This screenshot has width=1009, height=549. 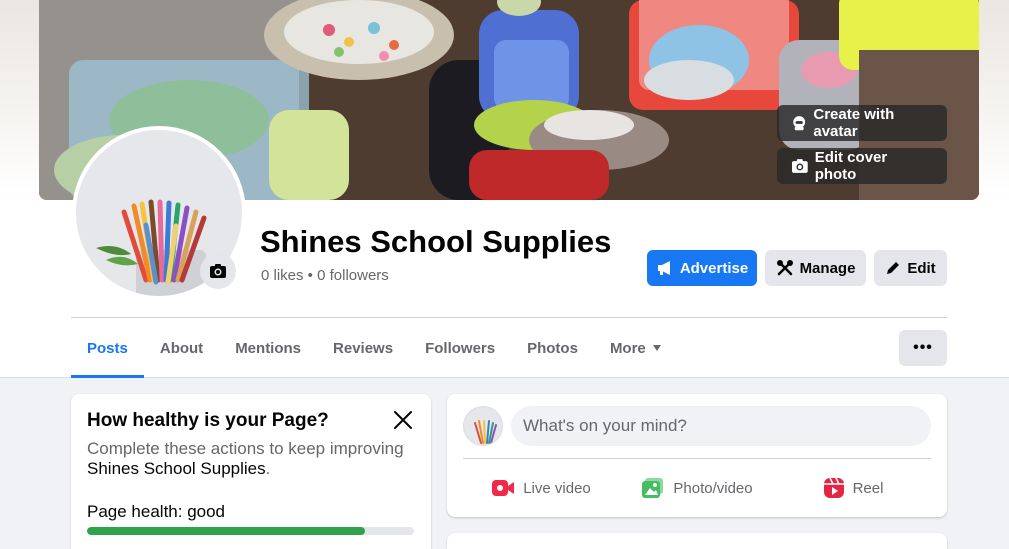 What do you see at coordinates (436, 241) in the screenshot?
I see `page-title: Shines School Supplies` at bounding box center [436, 241].